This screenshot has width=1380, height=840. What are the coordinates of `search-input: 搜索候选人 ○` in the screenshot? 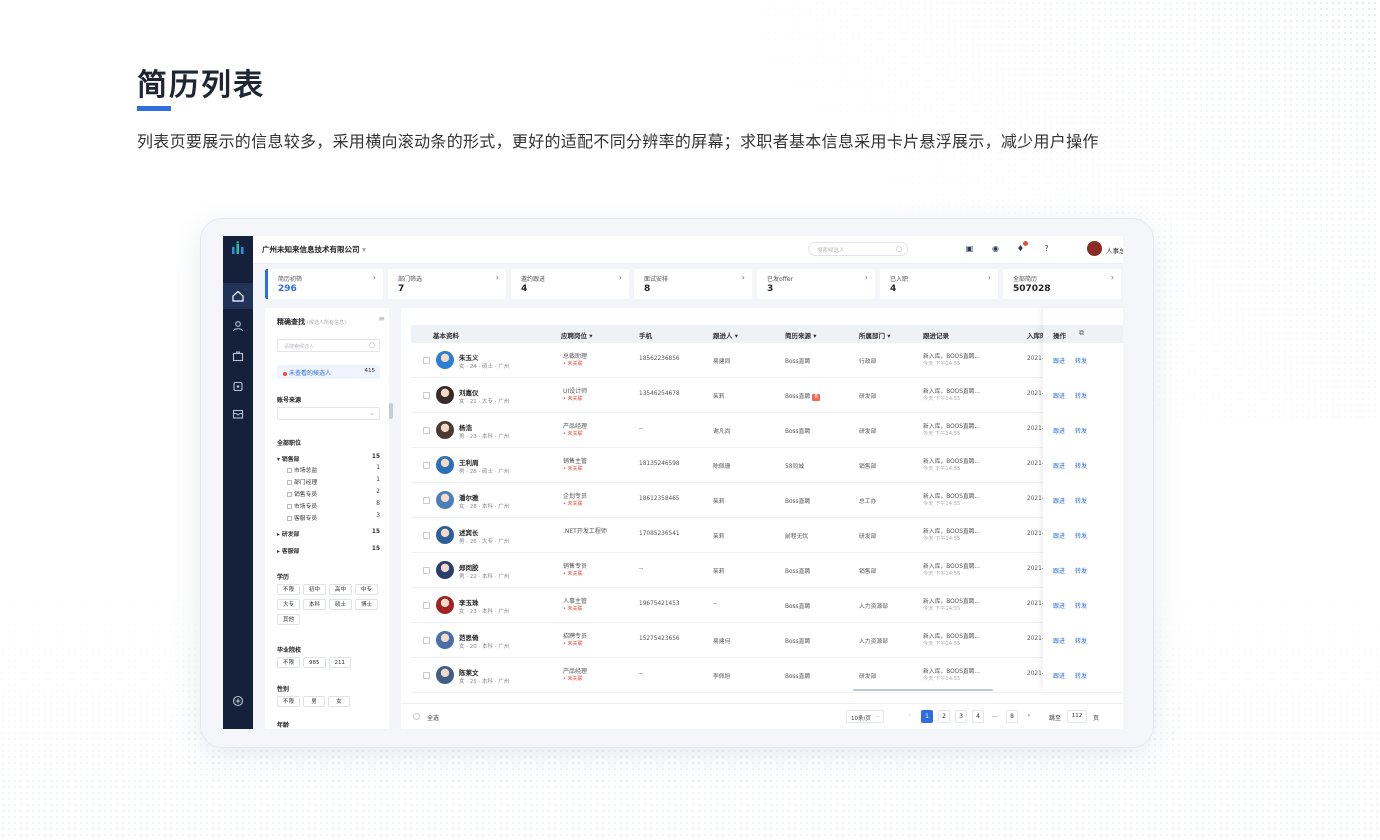 It's located at (858, 249).